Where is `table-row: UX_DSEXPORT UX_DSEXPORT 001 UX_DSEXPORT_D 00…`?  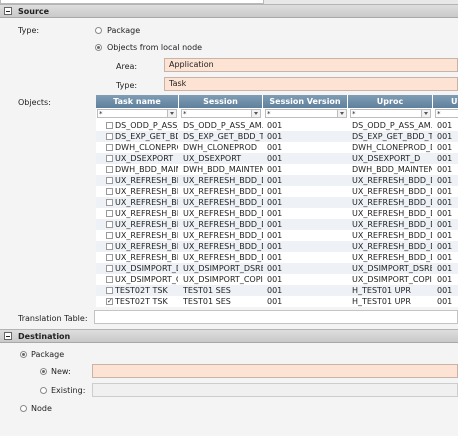 table-row: UX_DSEXPORT UX_DSEXPORT 001 UX_DSEXPORT_D 00… is located at coordinates (277, 158).